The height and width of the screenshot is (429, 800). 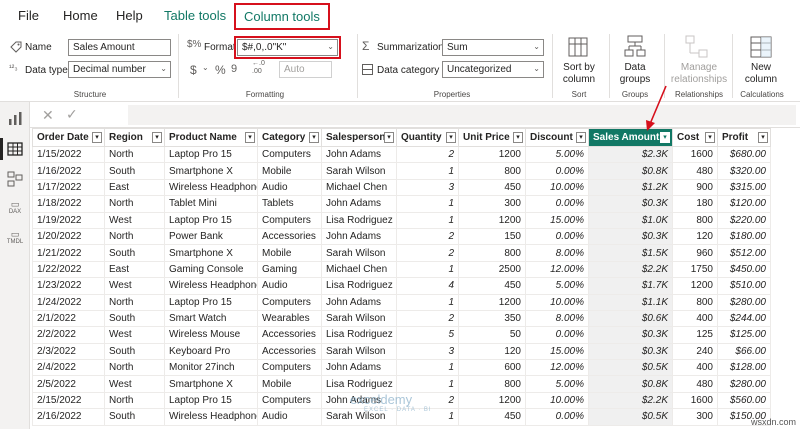 I want to click on table-cell: Sarah Wilson, so click(x=359, y=171).